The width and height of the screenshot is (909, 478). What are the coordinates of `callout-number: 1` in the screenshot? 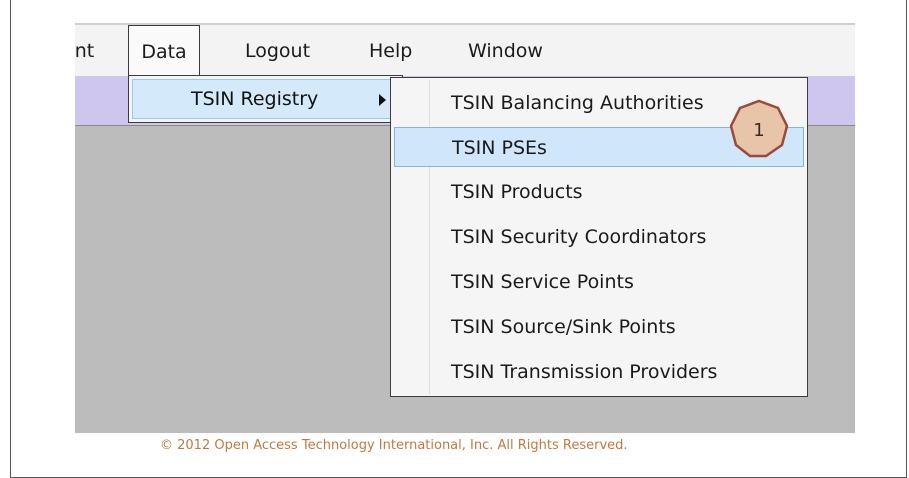 It's located at (758, 130).